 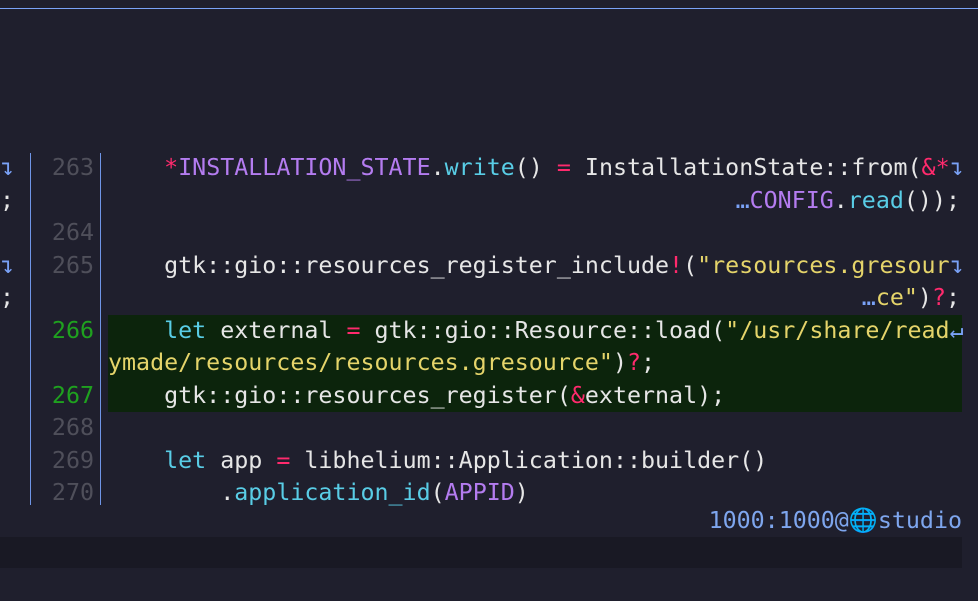 What do you see at coordinates (417, 265) in the screenshot?
I see `code-token: gtk::gio::resources_register_include` at bounding box center [417, 265].